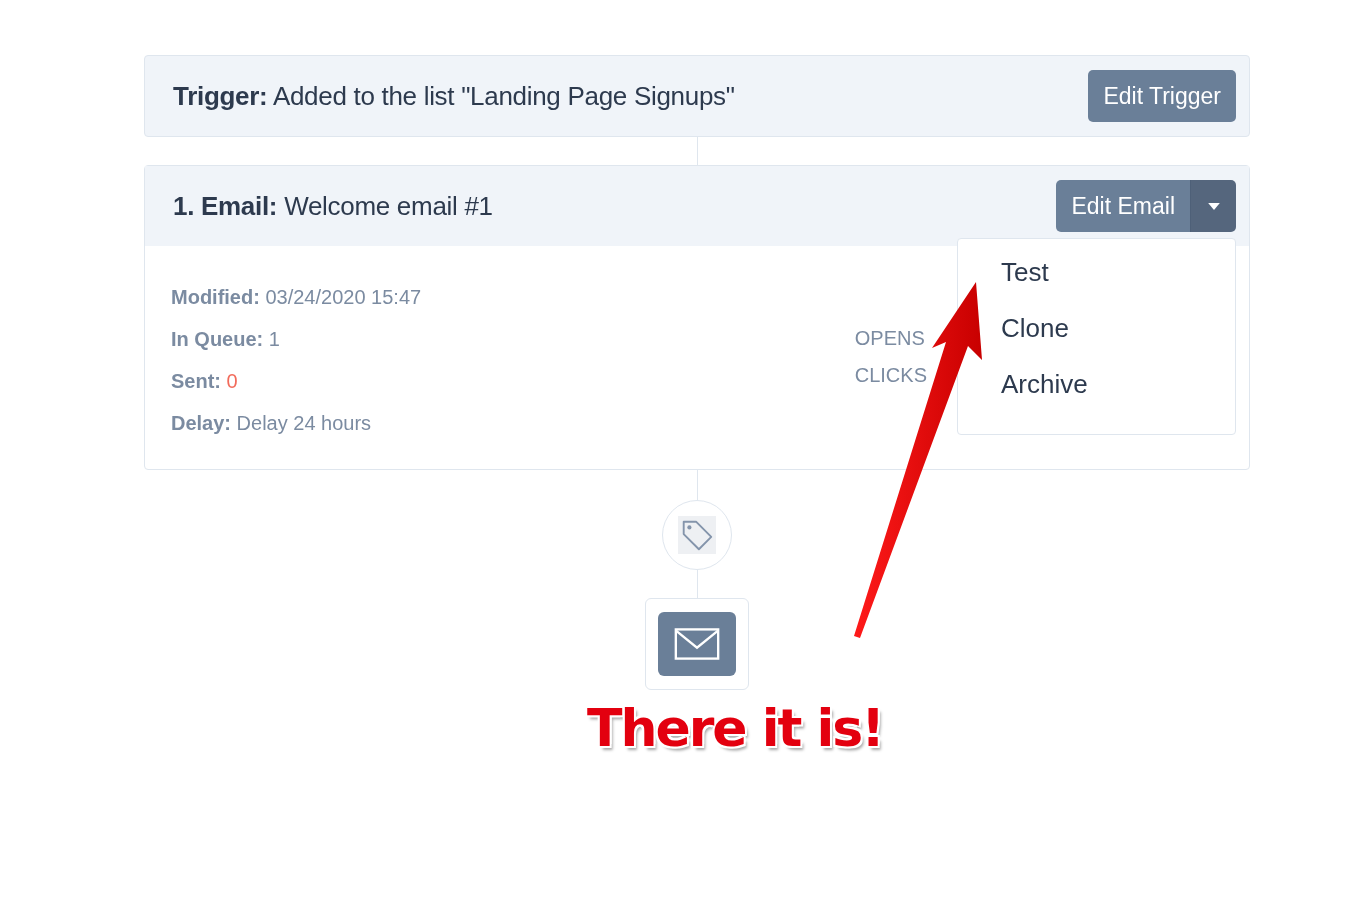  I want to click on detail-line: In Queue: 1, so click(226, 339).